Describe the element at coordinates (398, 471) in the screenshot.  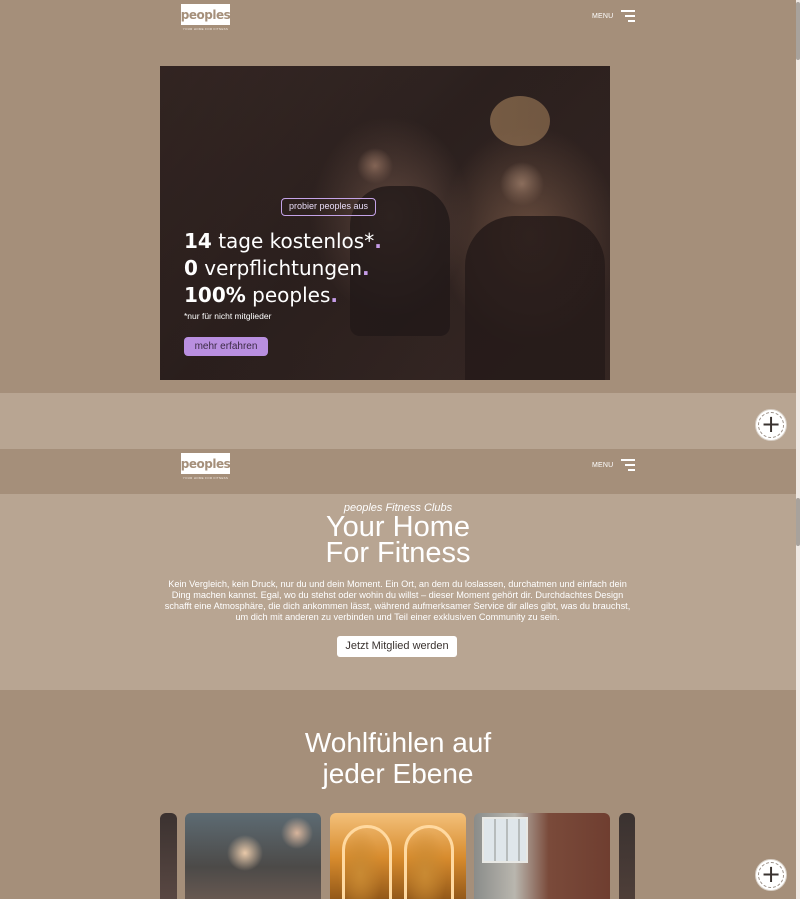
I see `sticky-header: peoples YOUR HOME FOR FITNESS MENU` at that location.